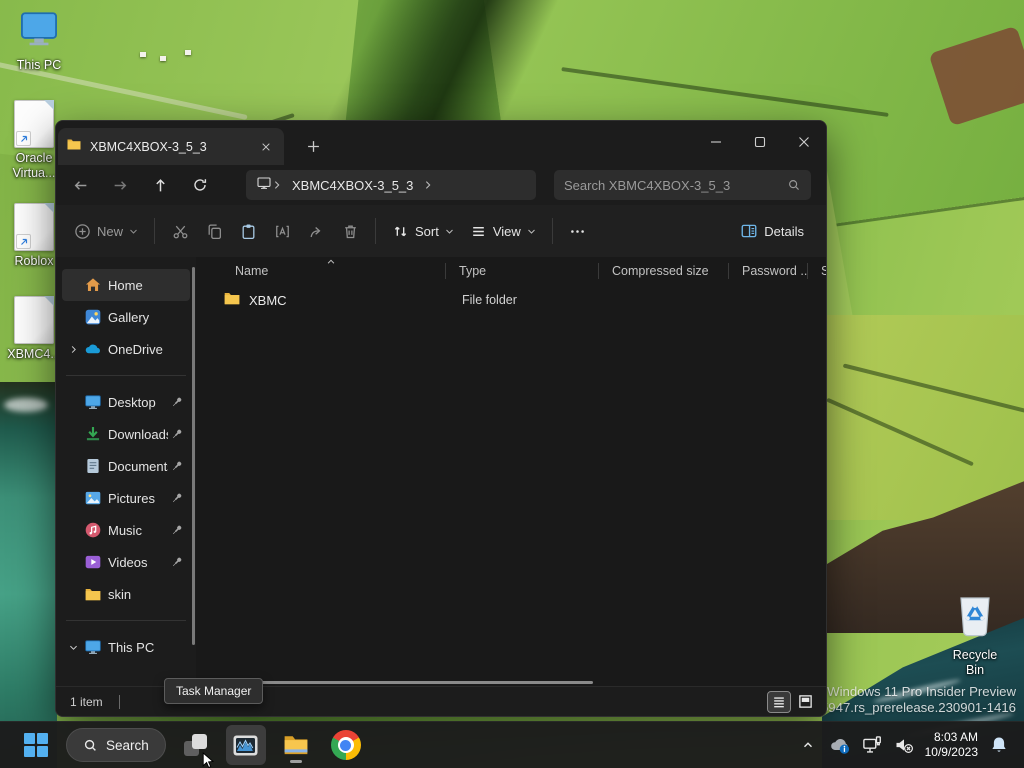 The height and width of the screenshot is (768, 1024). Describe the element at coordinates (23, 241) in the screenshot. I see `shortcut-arrow-icon` at that location.